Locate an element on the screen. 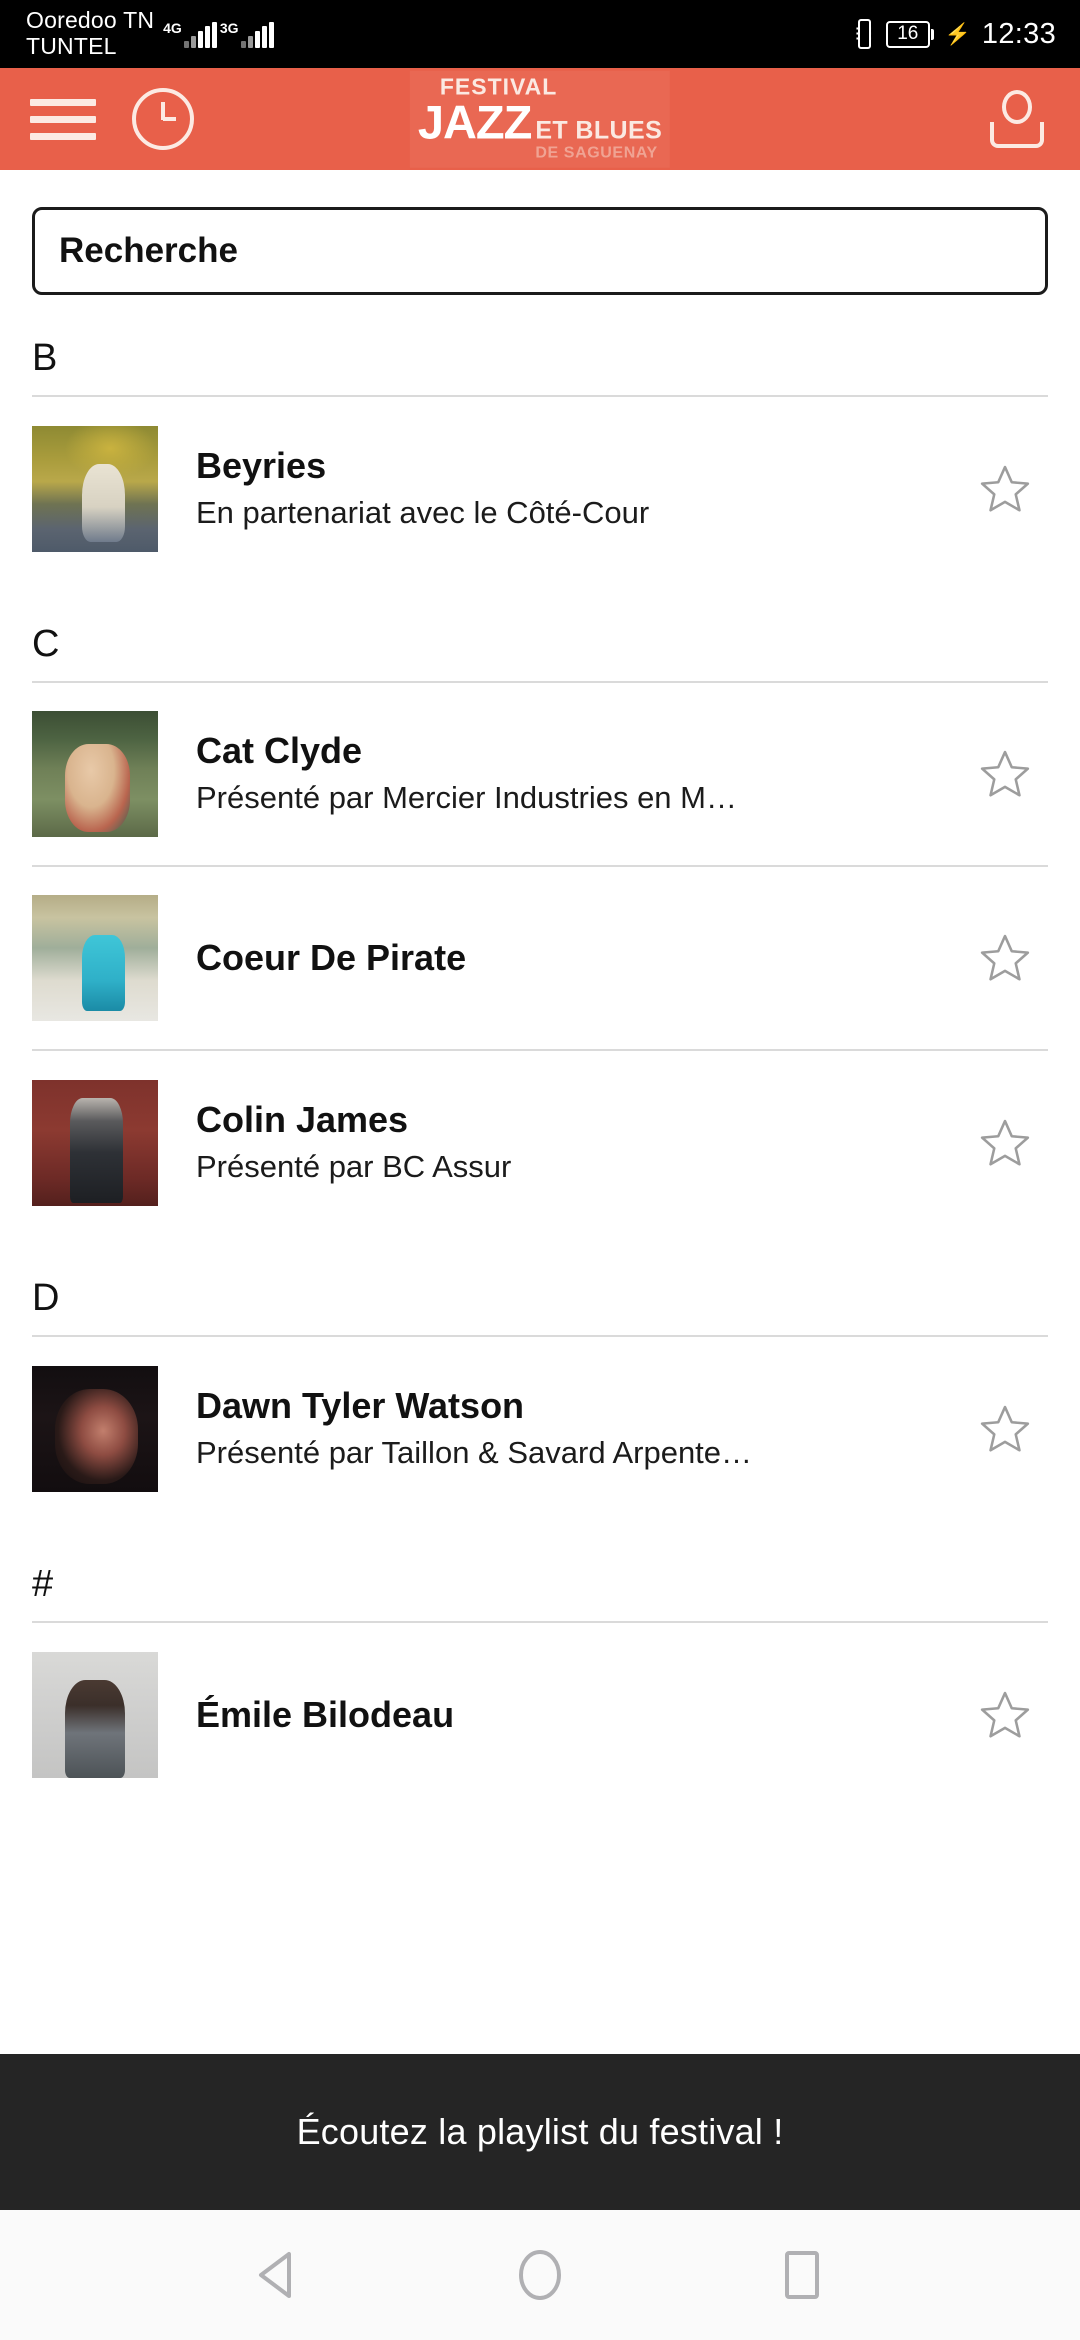 Image resolution: width=1080 pixels, height=2340 pixels. artist-text-block: Colin James Présenté par BC Assur is located at coordinates (560, 1142).